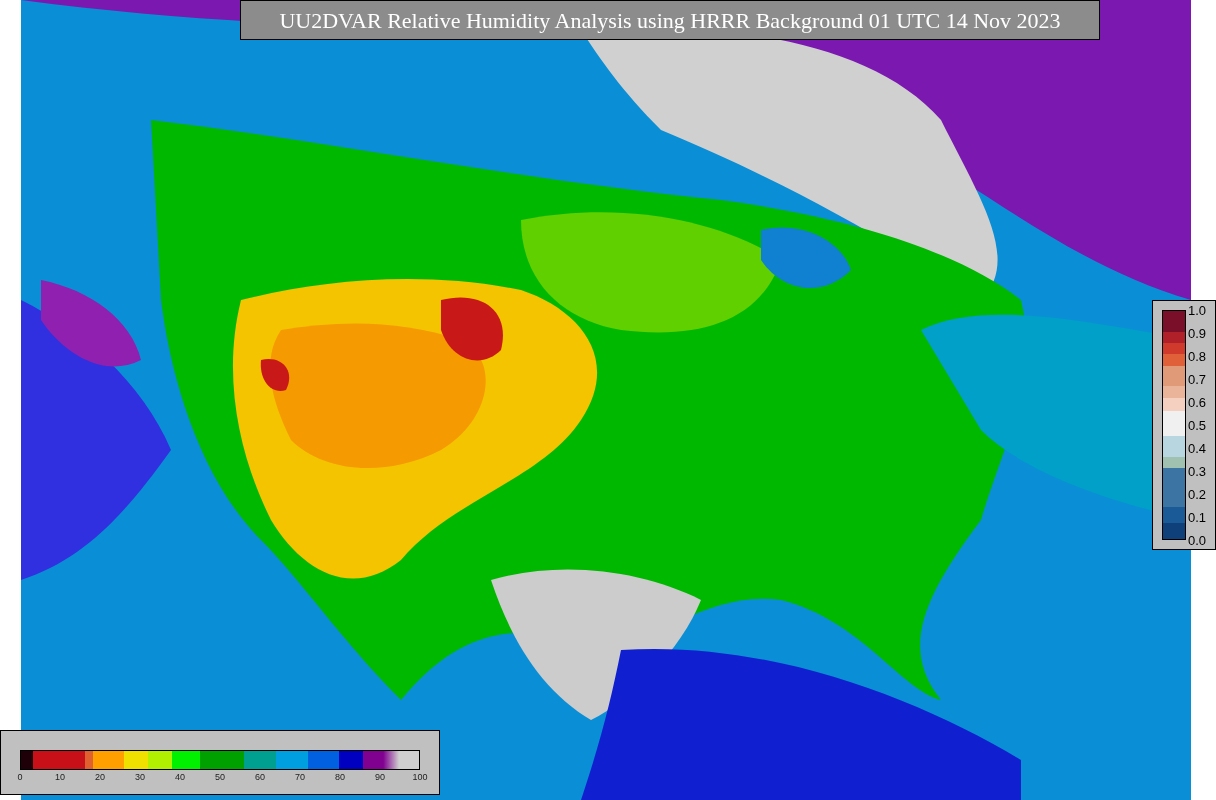 Image resolution: width=1216 pixels, height=800 pixels. Describe the element at coordinates (1197, 494) in the screenshot. I see `tick-label: 0.2` at that location.